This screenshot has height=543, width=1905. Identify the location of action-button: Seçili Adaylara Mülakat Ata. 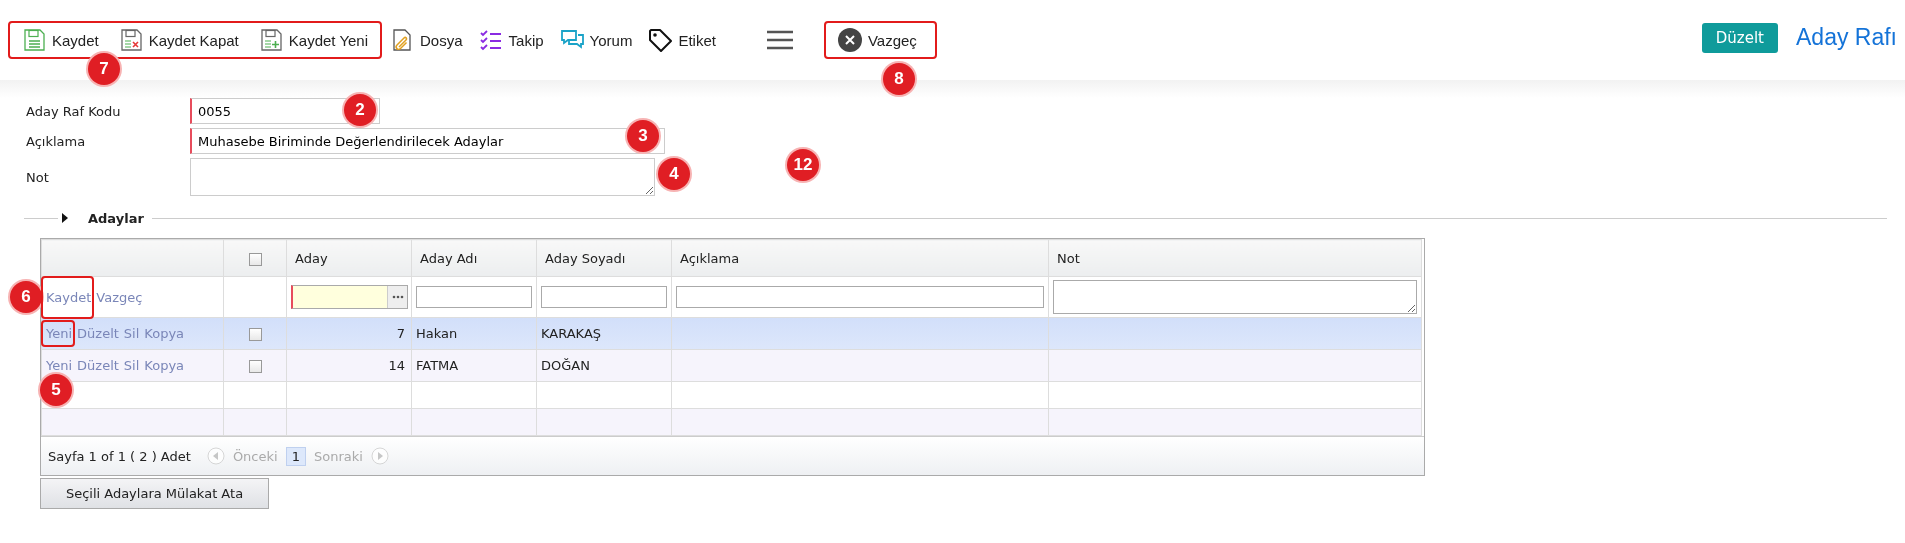
(154, 493).